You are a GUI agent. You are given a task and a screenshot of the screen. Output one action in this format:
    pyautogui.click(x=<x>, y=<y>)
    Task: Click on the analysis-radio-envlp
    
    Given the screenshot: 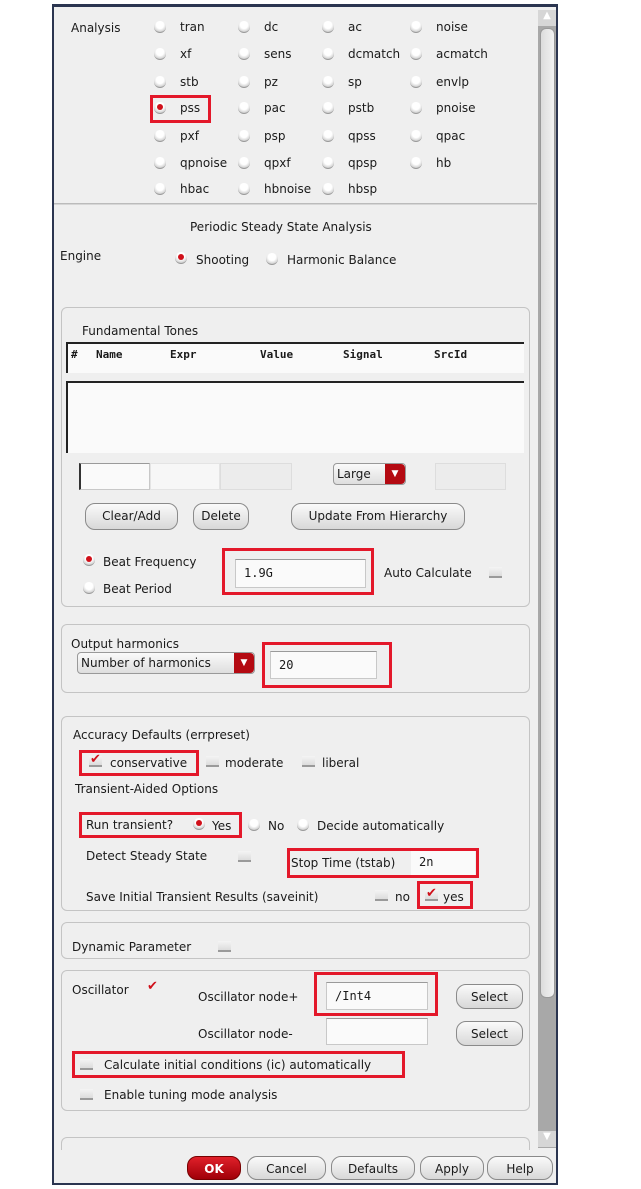 What is the action you would take?
    pyautogui.click(x=416, y=82)
    